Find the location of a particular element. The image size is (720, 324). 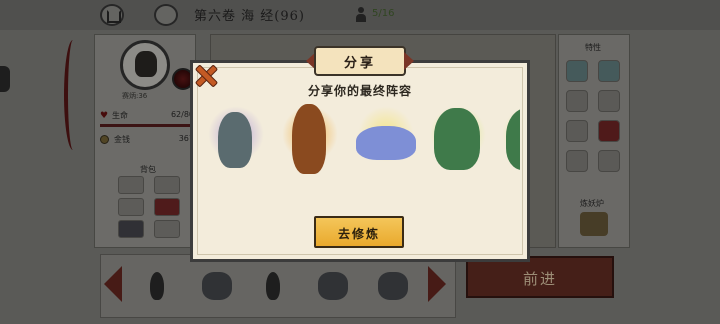

dialog-title-banner: 分享 is located at coordinates (360, 61).